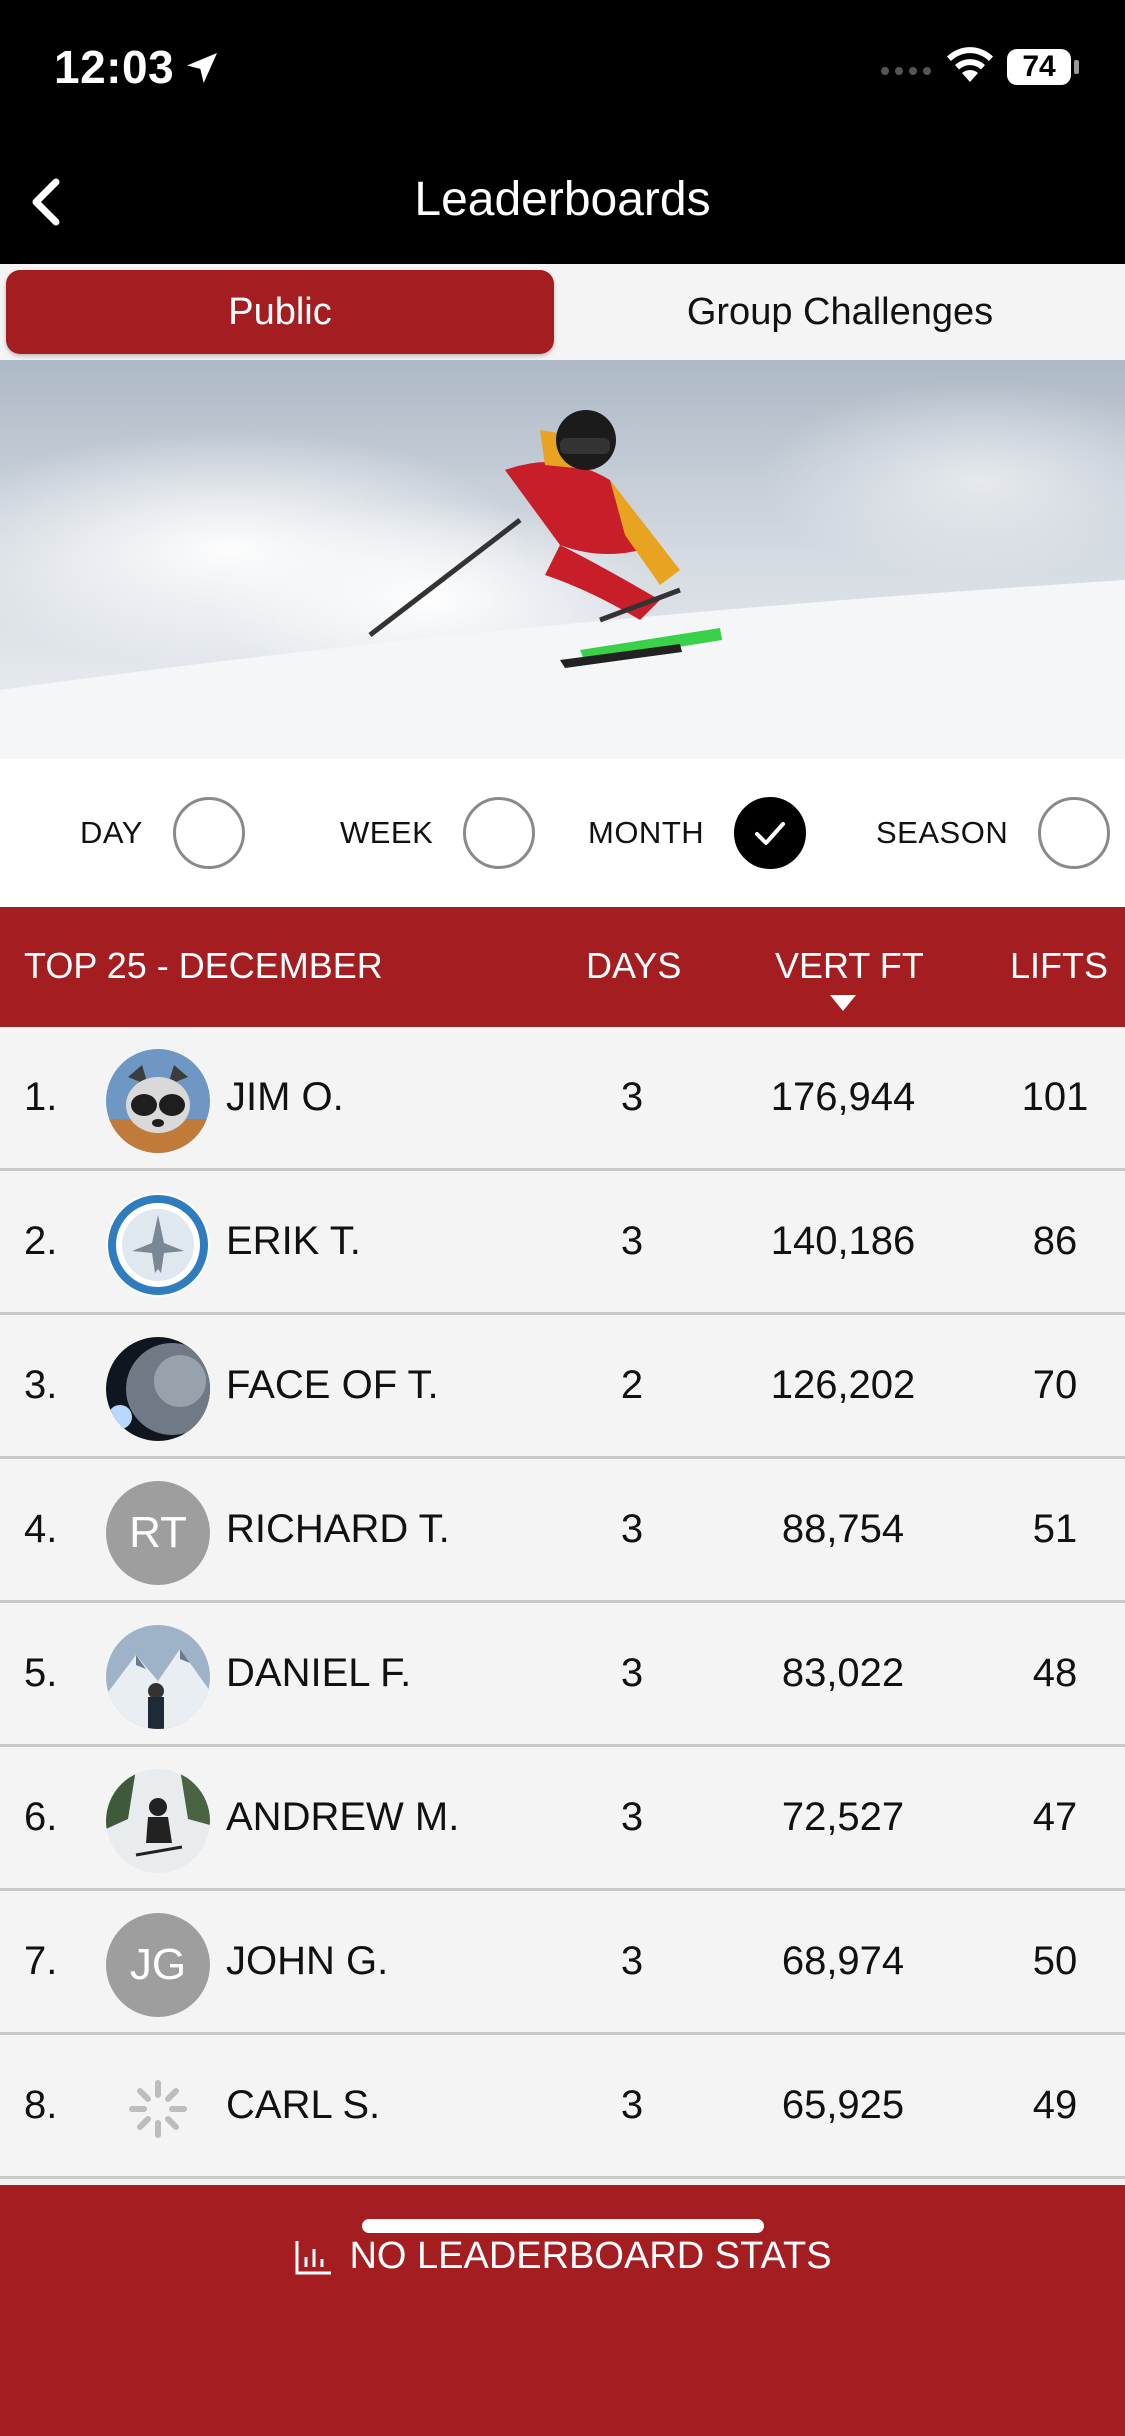 The width and height of the screenshot is (1125, 2436). I want to click on column-vert-ft: VERT FT, so click(849, 966).